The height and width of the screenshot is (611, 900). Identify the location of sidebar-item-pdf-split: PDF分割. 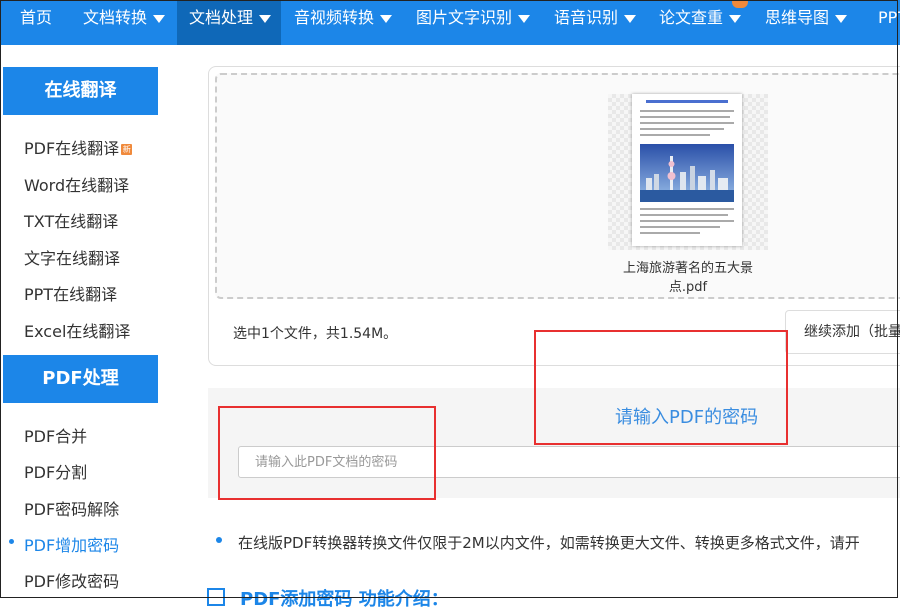
(55, 471).